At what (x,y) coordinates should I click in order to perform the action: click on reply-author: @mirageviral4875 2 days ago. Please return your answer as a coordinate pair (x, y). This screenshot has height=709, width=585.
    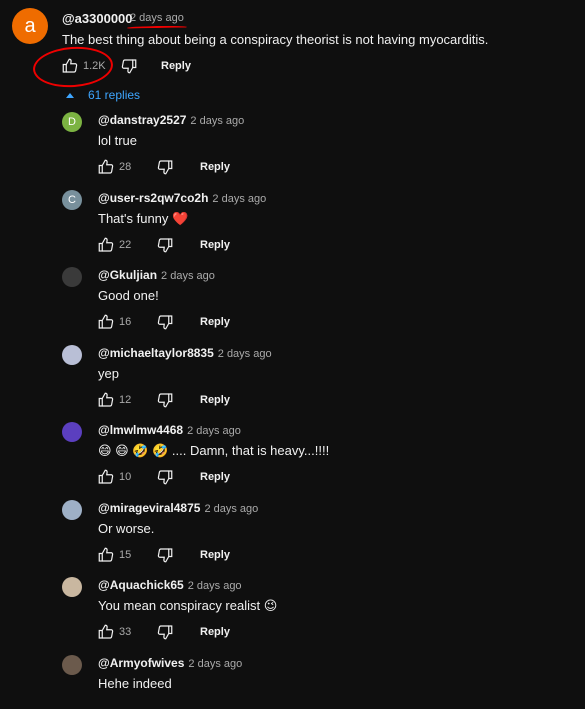
    Looking at the image, I should click on (178, 508).